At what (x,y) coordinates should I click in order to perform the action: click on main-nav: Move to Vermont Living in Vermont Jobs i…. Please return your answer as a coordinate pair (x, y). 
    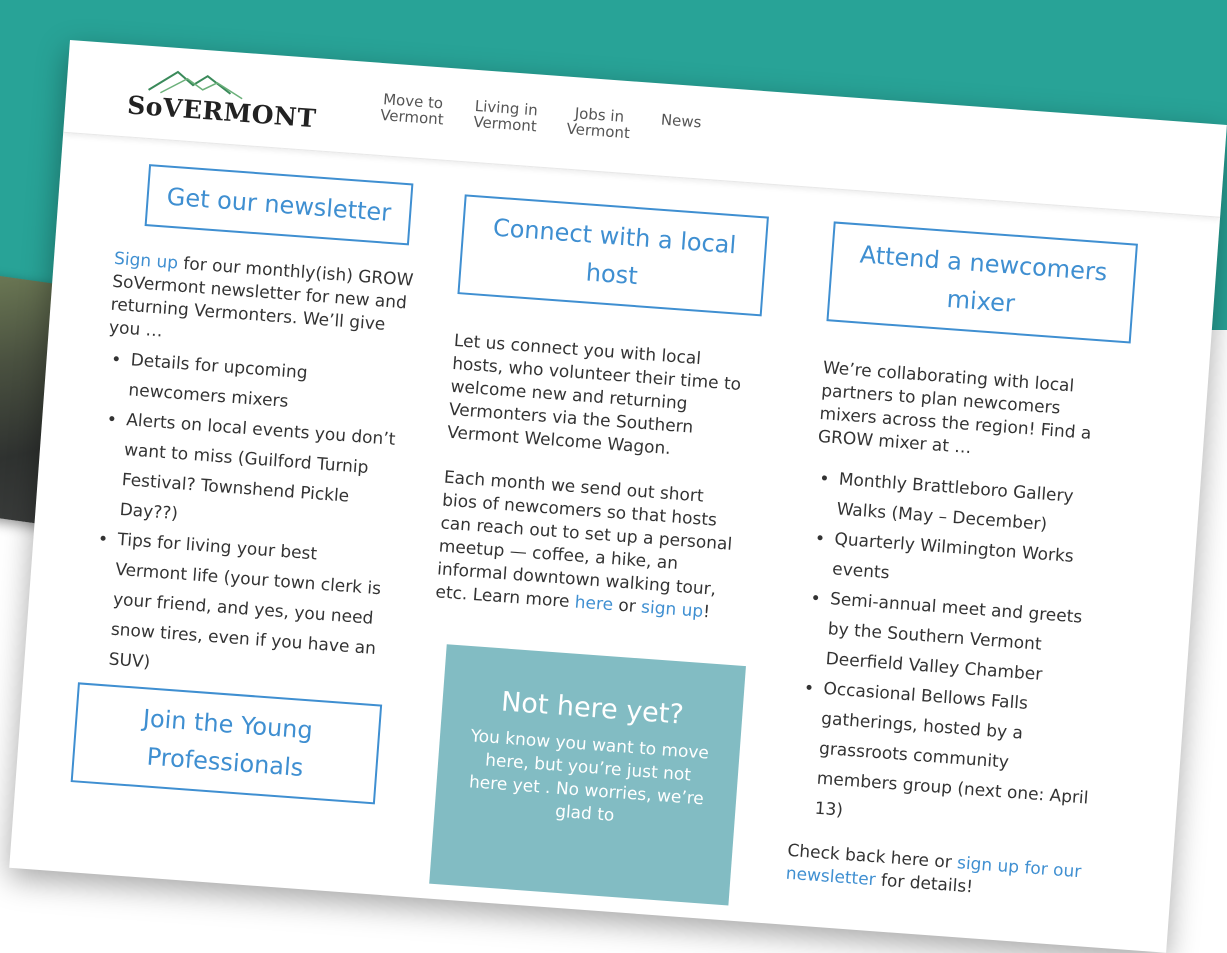
    Looking at the image, I should click on (541, 118).